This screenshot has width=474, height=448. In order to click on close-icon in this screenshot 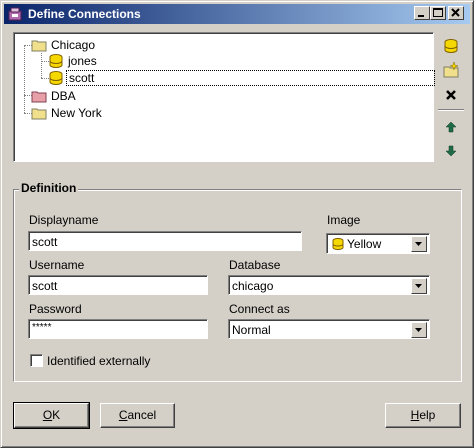, I will do `click(455, 12)`.